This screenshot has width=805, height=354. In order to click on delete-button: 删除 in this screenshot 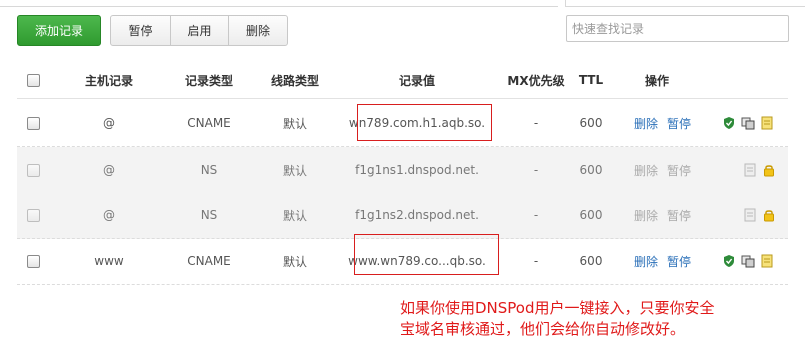, I will do `click(258, 30)`.